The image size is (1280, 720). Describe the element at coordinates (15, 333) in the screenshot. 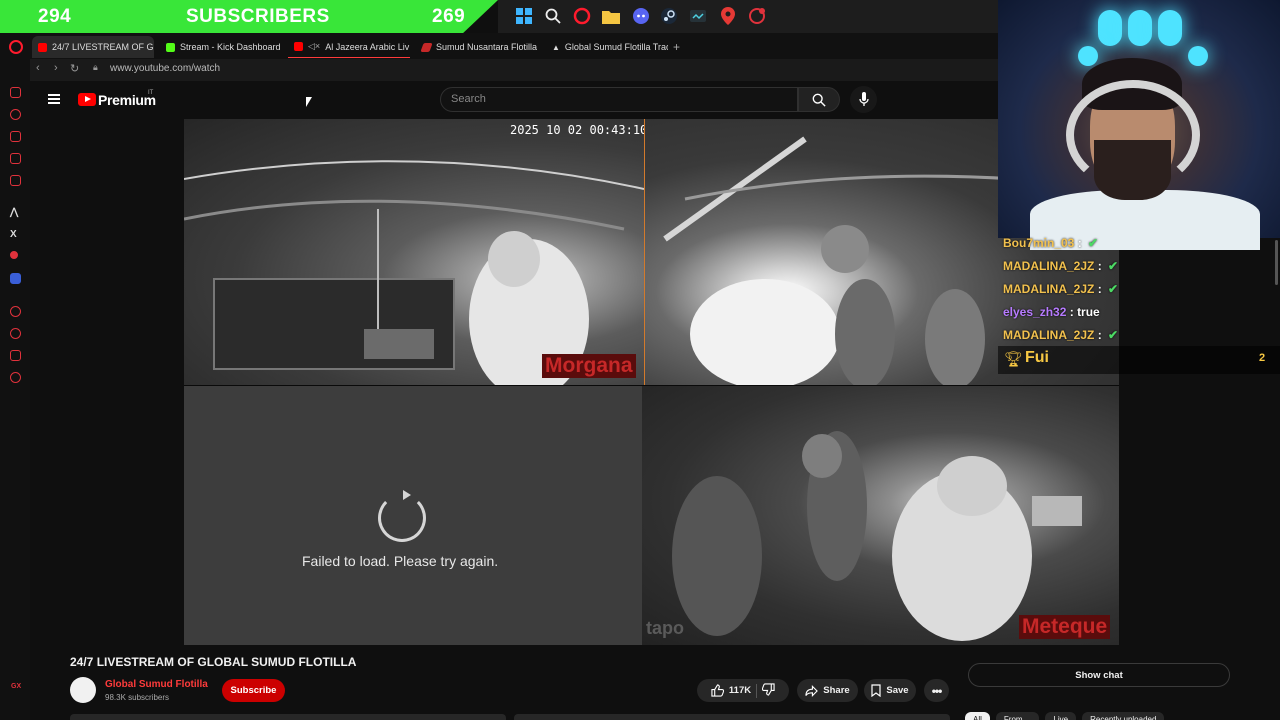

I see `sidebar-clock-icon` at that location.